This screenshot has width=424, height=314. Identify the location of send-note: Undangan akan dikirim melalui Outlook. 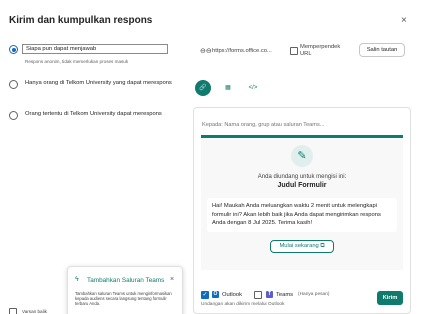
(243, 304).